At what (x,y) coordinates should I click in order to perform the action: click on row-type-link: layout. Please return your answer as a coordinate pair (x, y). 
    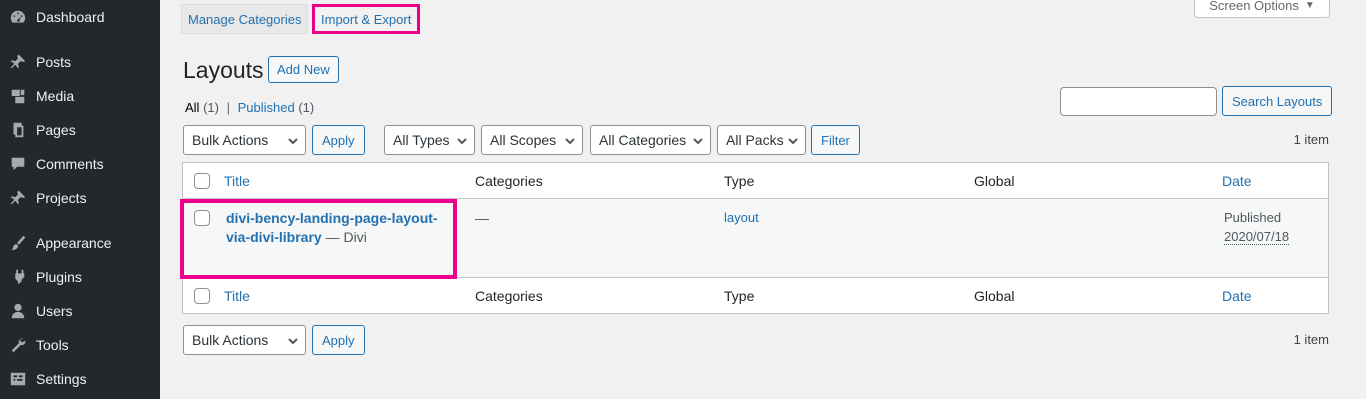
    Looking at the image, I should click on (741, 217).